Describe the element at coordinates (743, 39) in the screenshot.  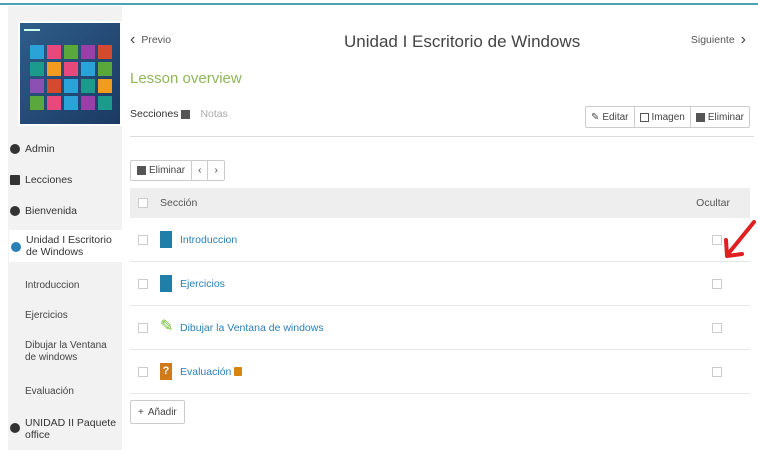
I see `chevron-right-icon: ›` at that location.